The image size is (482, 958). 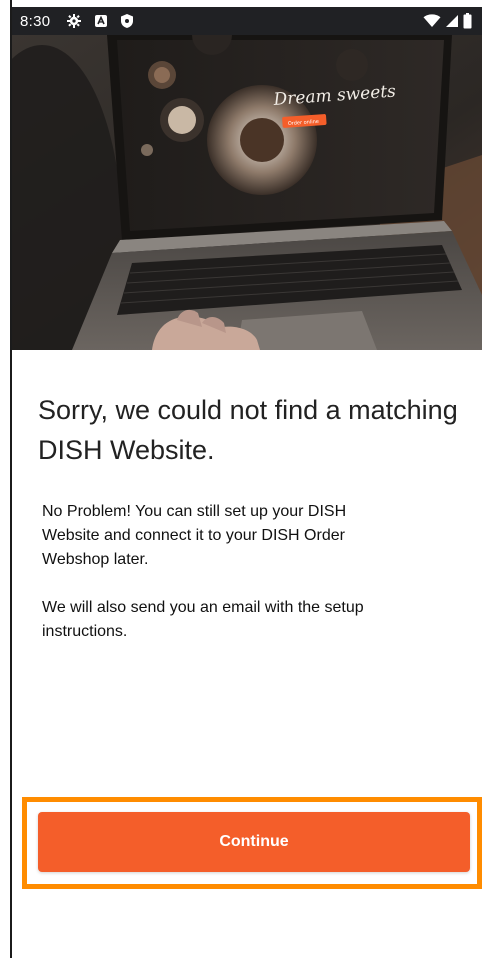 I want to click on a-badge-icon, so click(x=101, y=21).